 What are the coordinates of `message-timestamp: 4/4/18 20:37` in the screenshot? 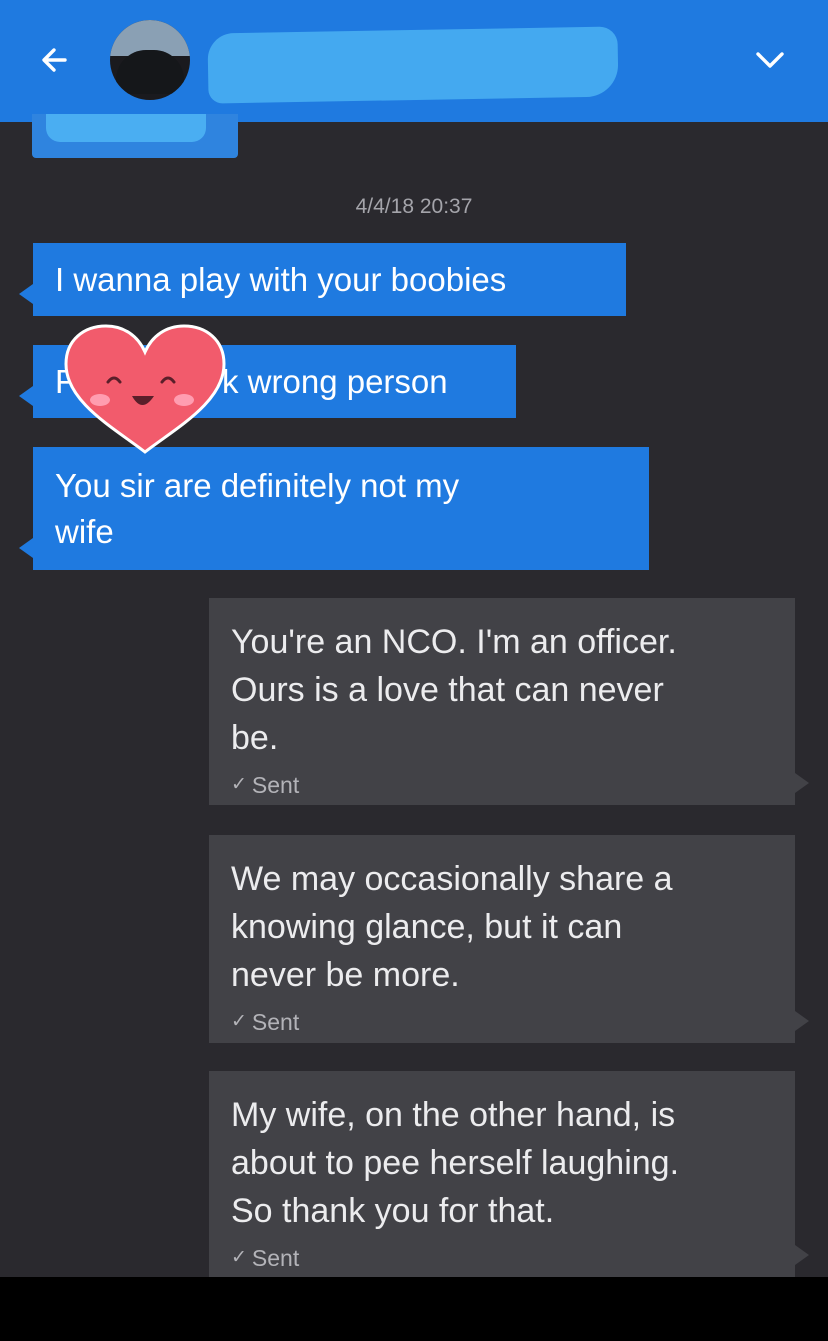 It's located at (414, 206).